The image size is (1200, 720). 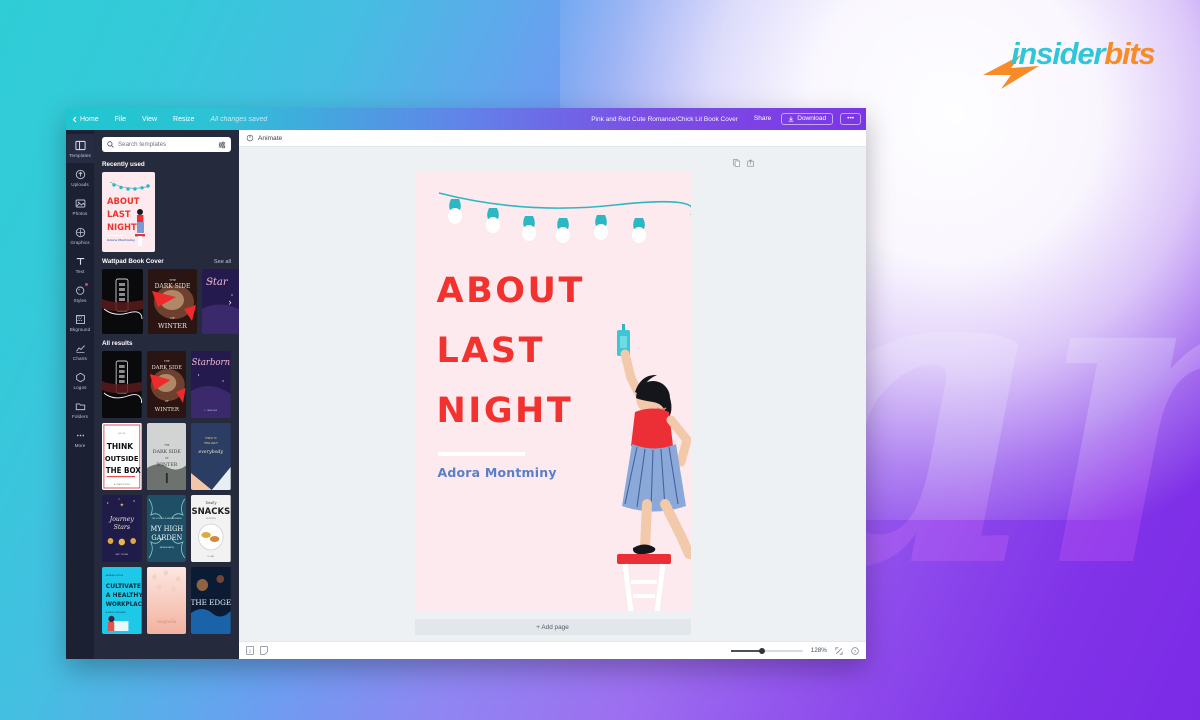 I want to click on logo-text-bits: bits, so click(x=1130, y=53).